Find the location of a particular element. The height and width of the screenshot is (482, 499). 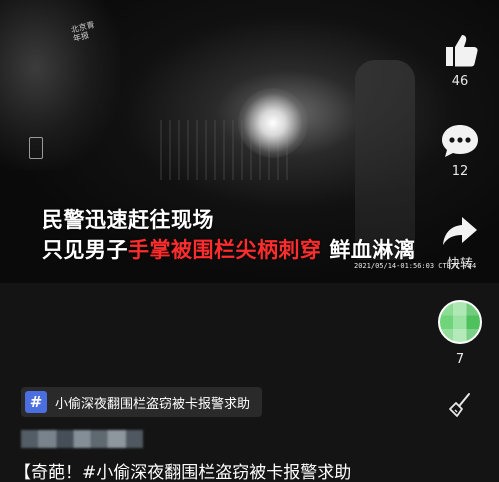

like-count: 46 is located at coordinates (460, 81).